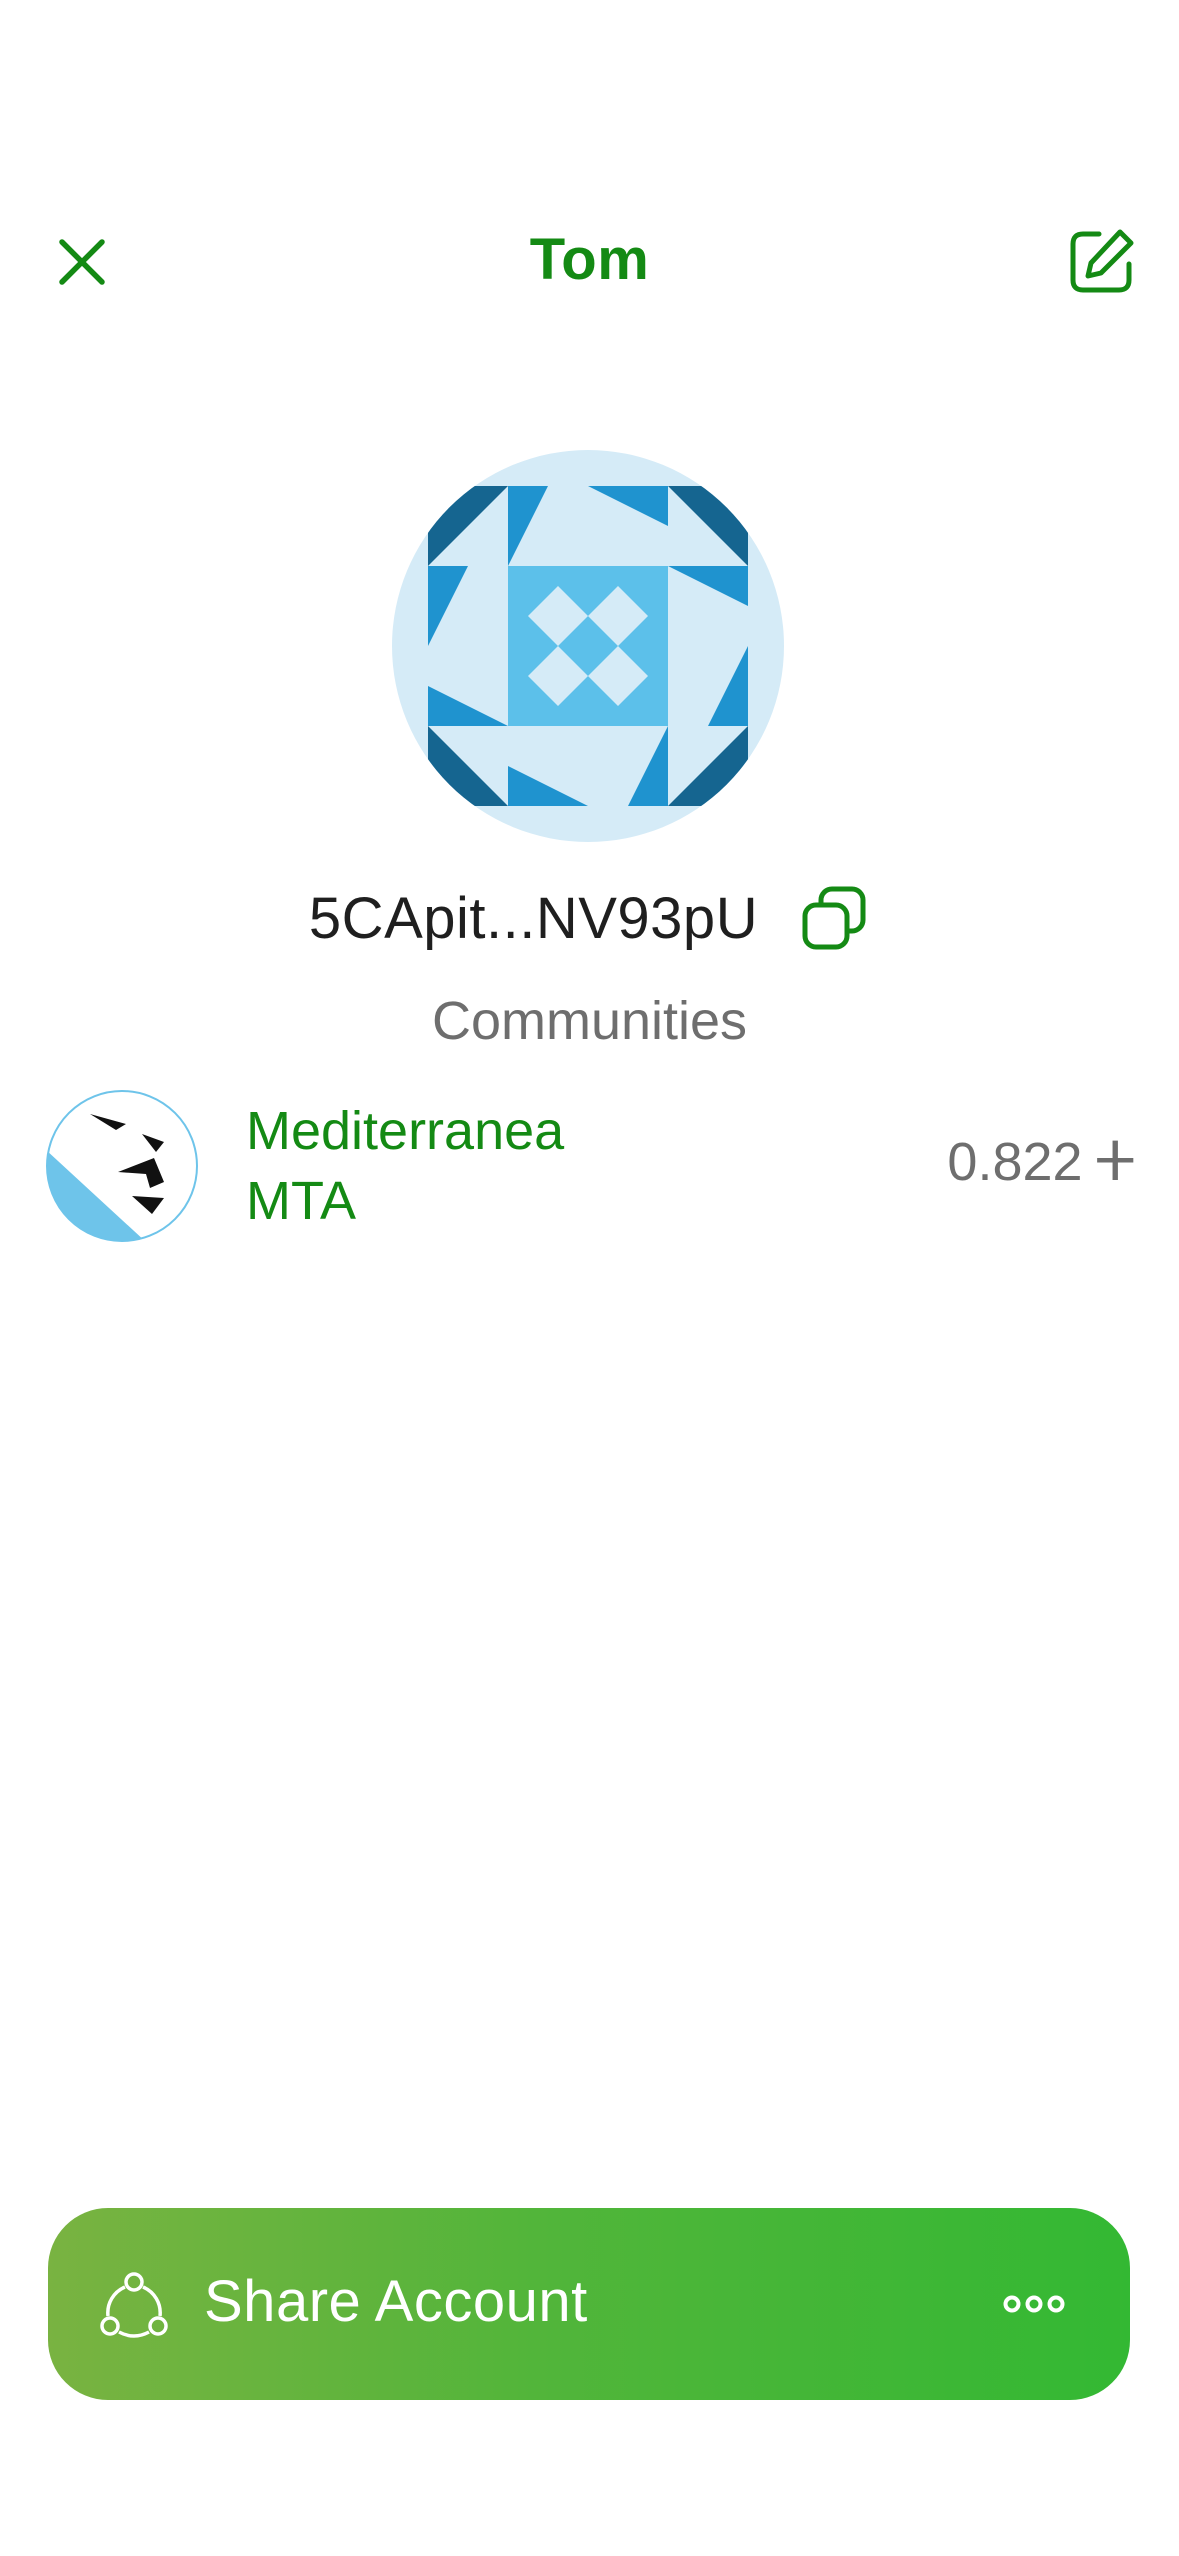  Describe the element at coordinates (589, 2304) in the screenshot. I see `share-account-button: Share Account` at that location.